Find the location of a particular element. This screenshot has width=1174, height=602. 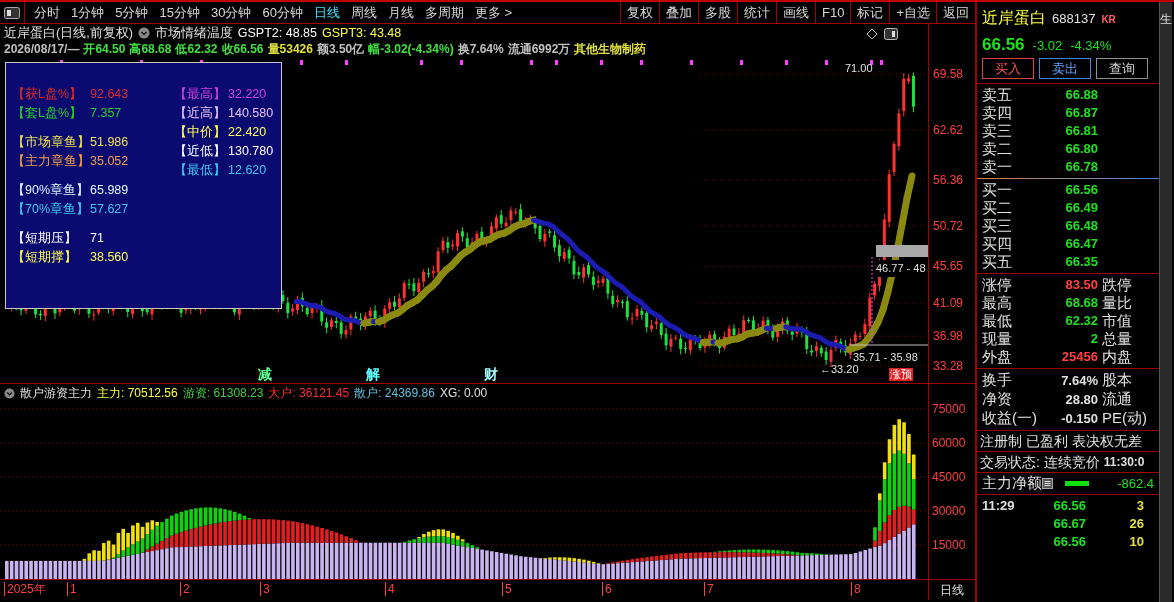

toolbar-button: 返回 is located at coordinates (955, 12).